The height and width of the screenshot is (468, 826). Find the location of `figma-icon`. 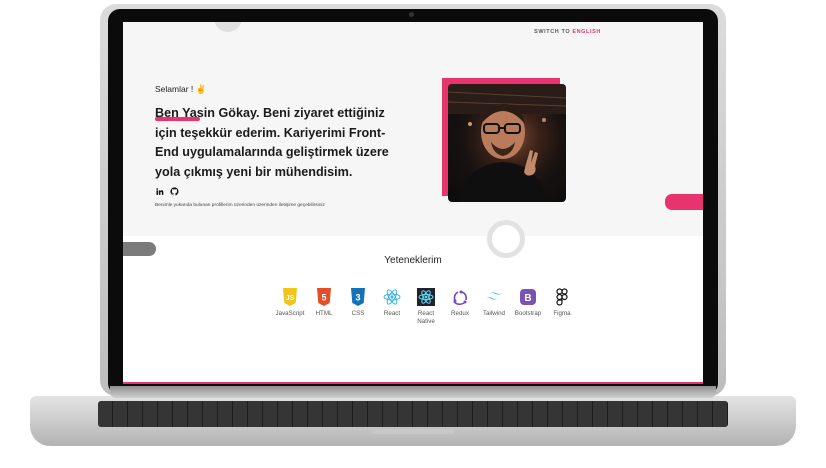

figma-icon is located at coordinates (562, 297).